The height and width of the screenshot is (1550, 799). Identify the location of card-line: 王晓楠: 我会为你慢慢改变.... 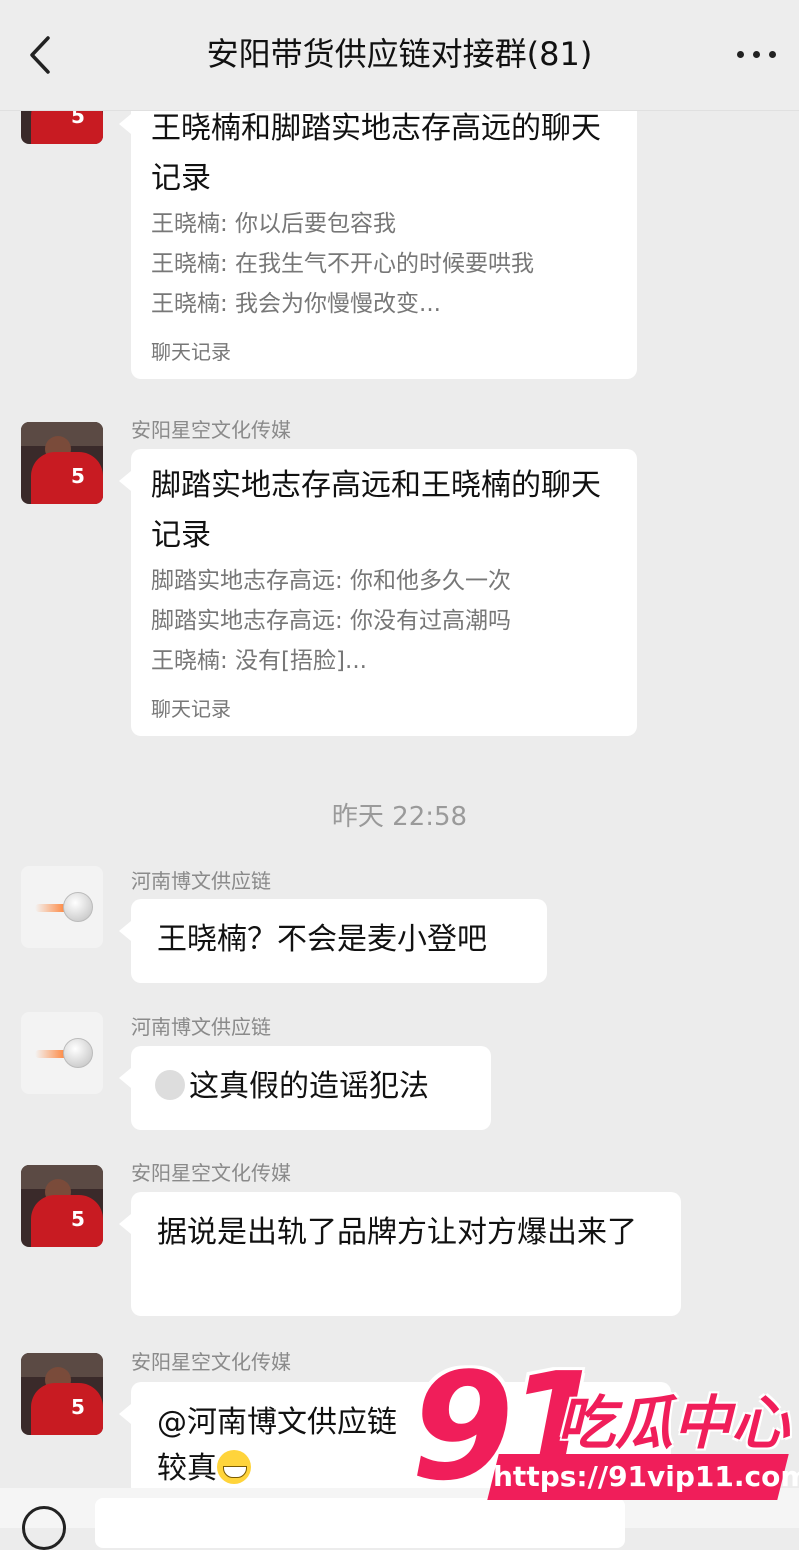
(296, 304).